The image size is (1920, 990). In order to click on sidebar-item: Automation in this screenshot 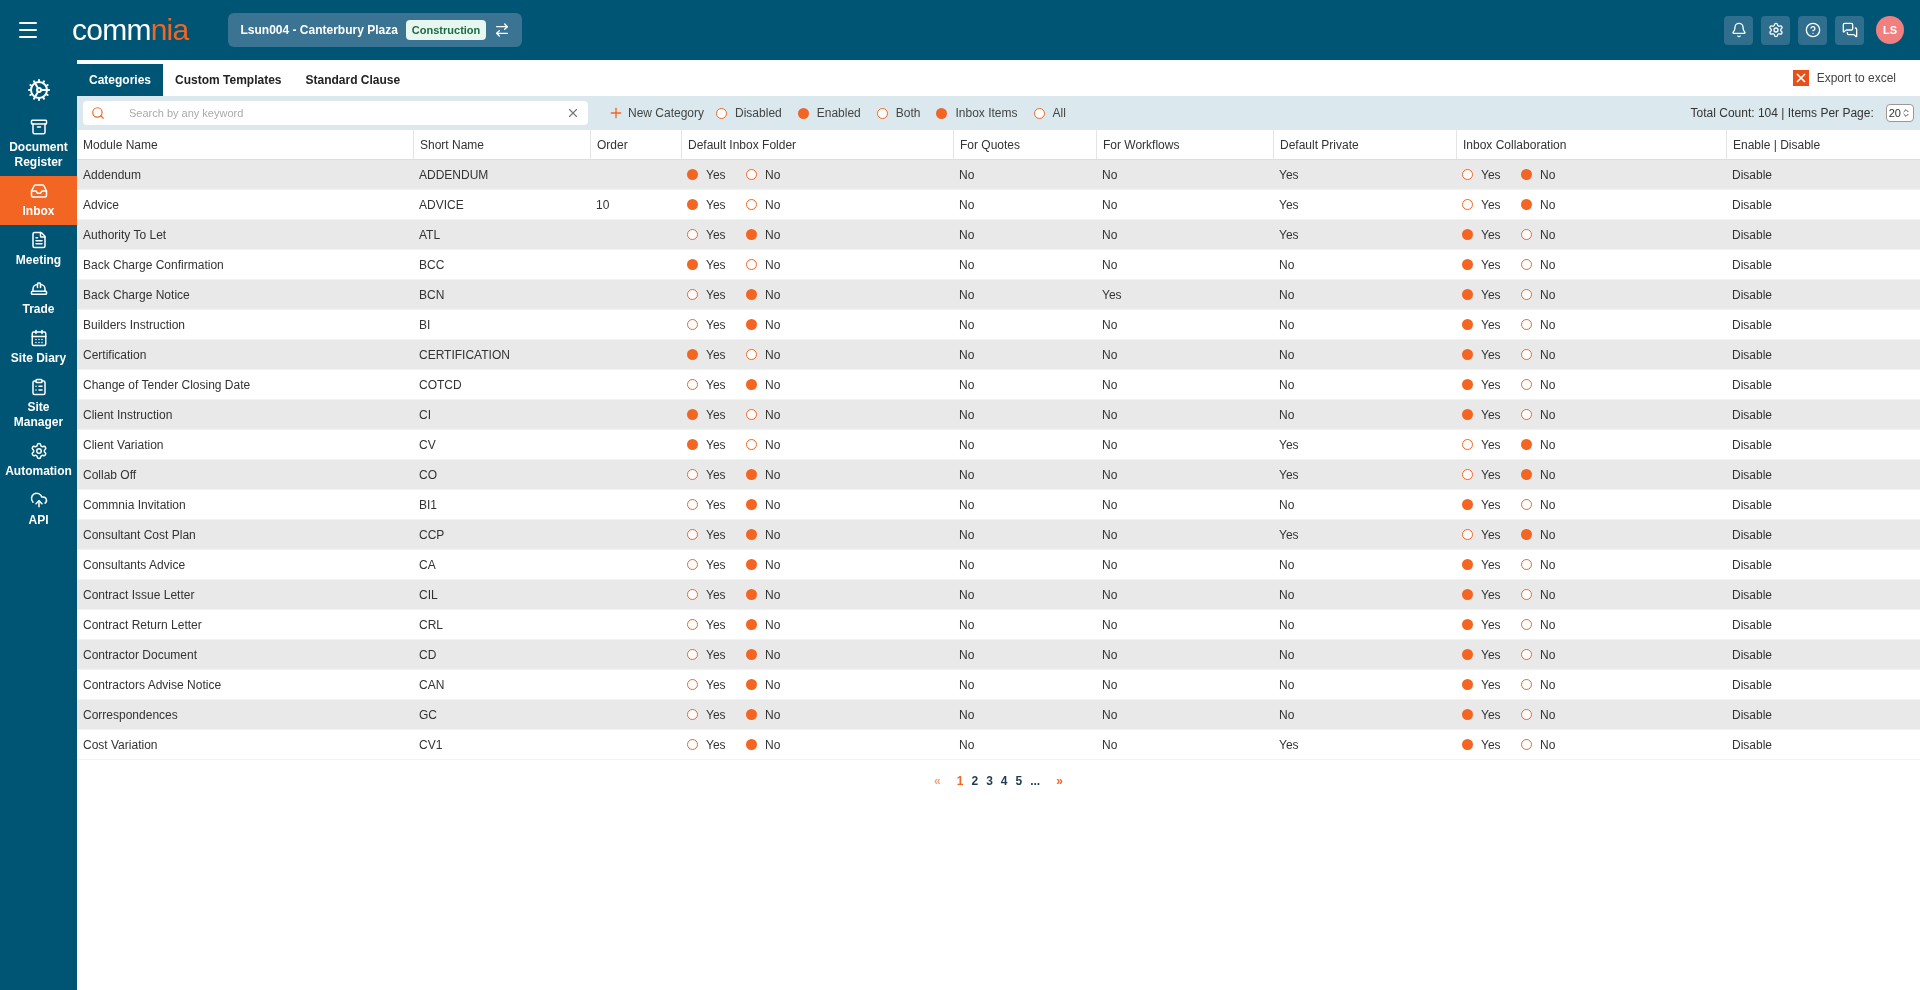, I will do `click(38, 460)`.